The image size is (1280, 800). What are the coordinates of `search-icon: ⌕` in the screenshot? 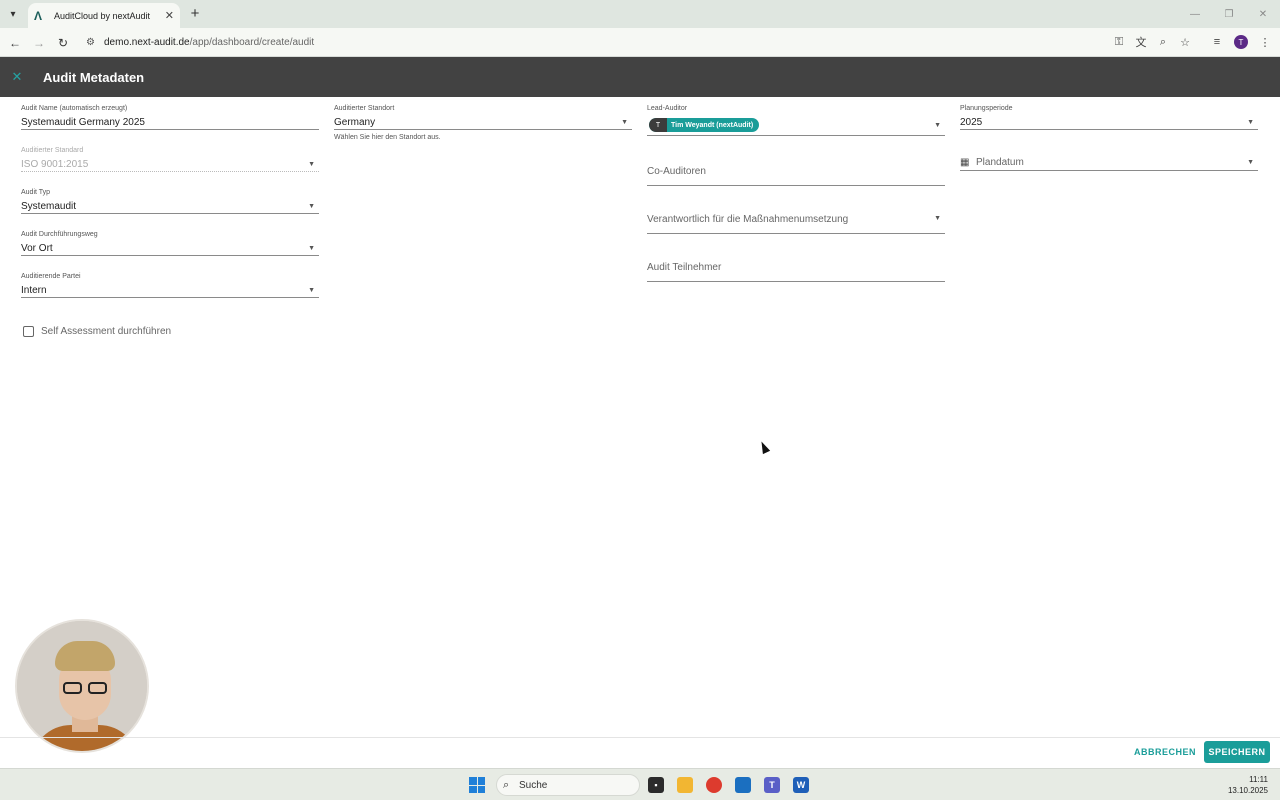 It's located at (506, 784).